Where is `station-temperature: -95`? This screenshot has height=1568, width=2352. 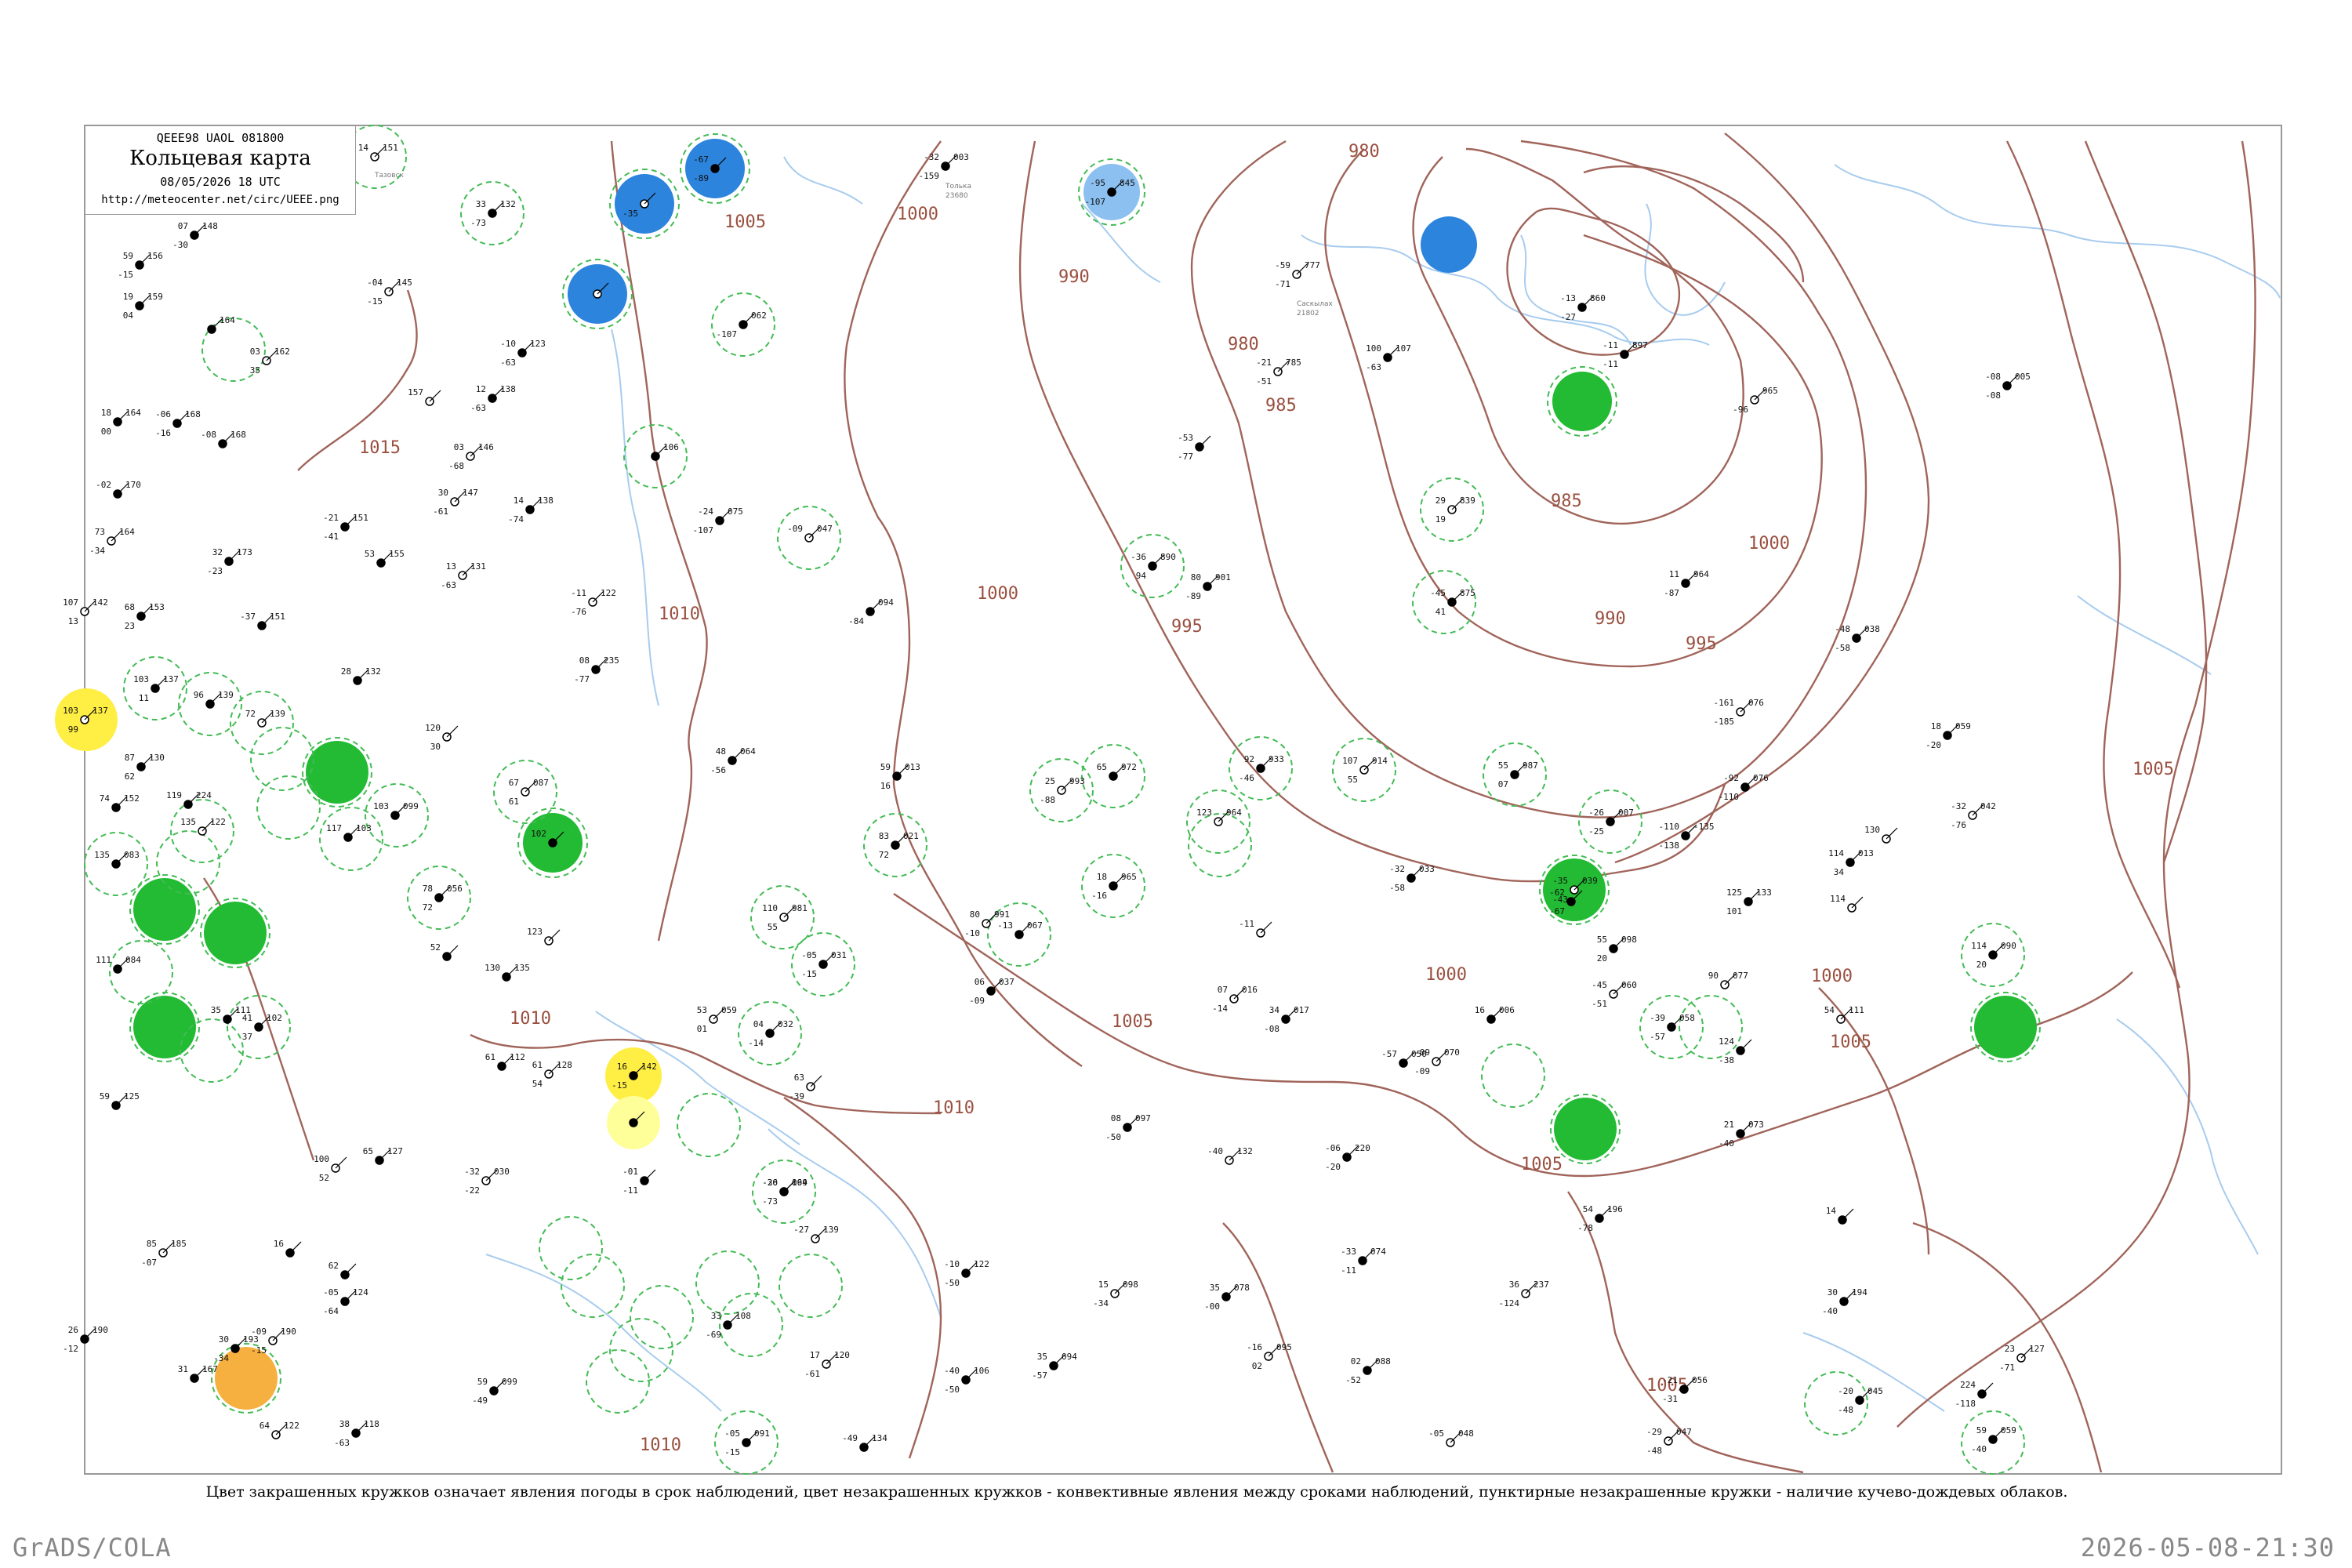
station-temperature: -95 is located at coordinates (1097, 183).